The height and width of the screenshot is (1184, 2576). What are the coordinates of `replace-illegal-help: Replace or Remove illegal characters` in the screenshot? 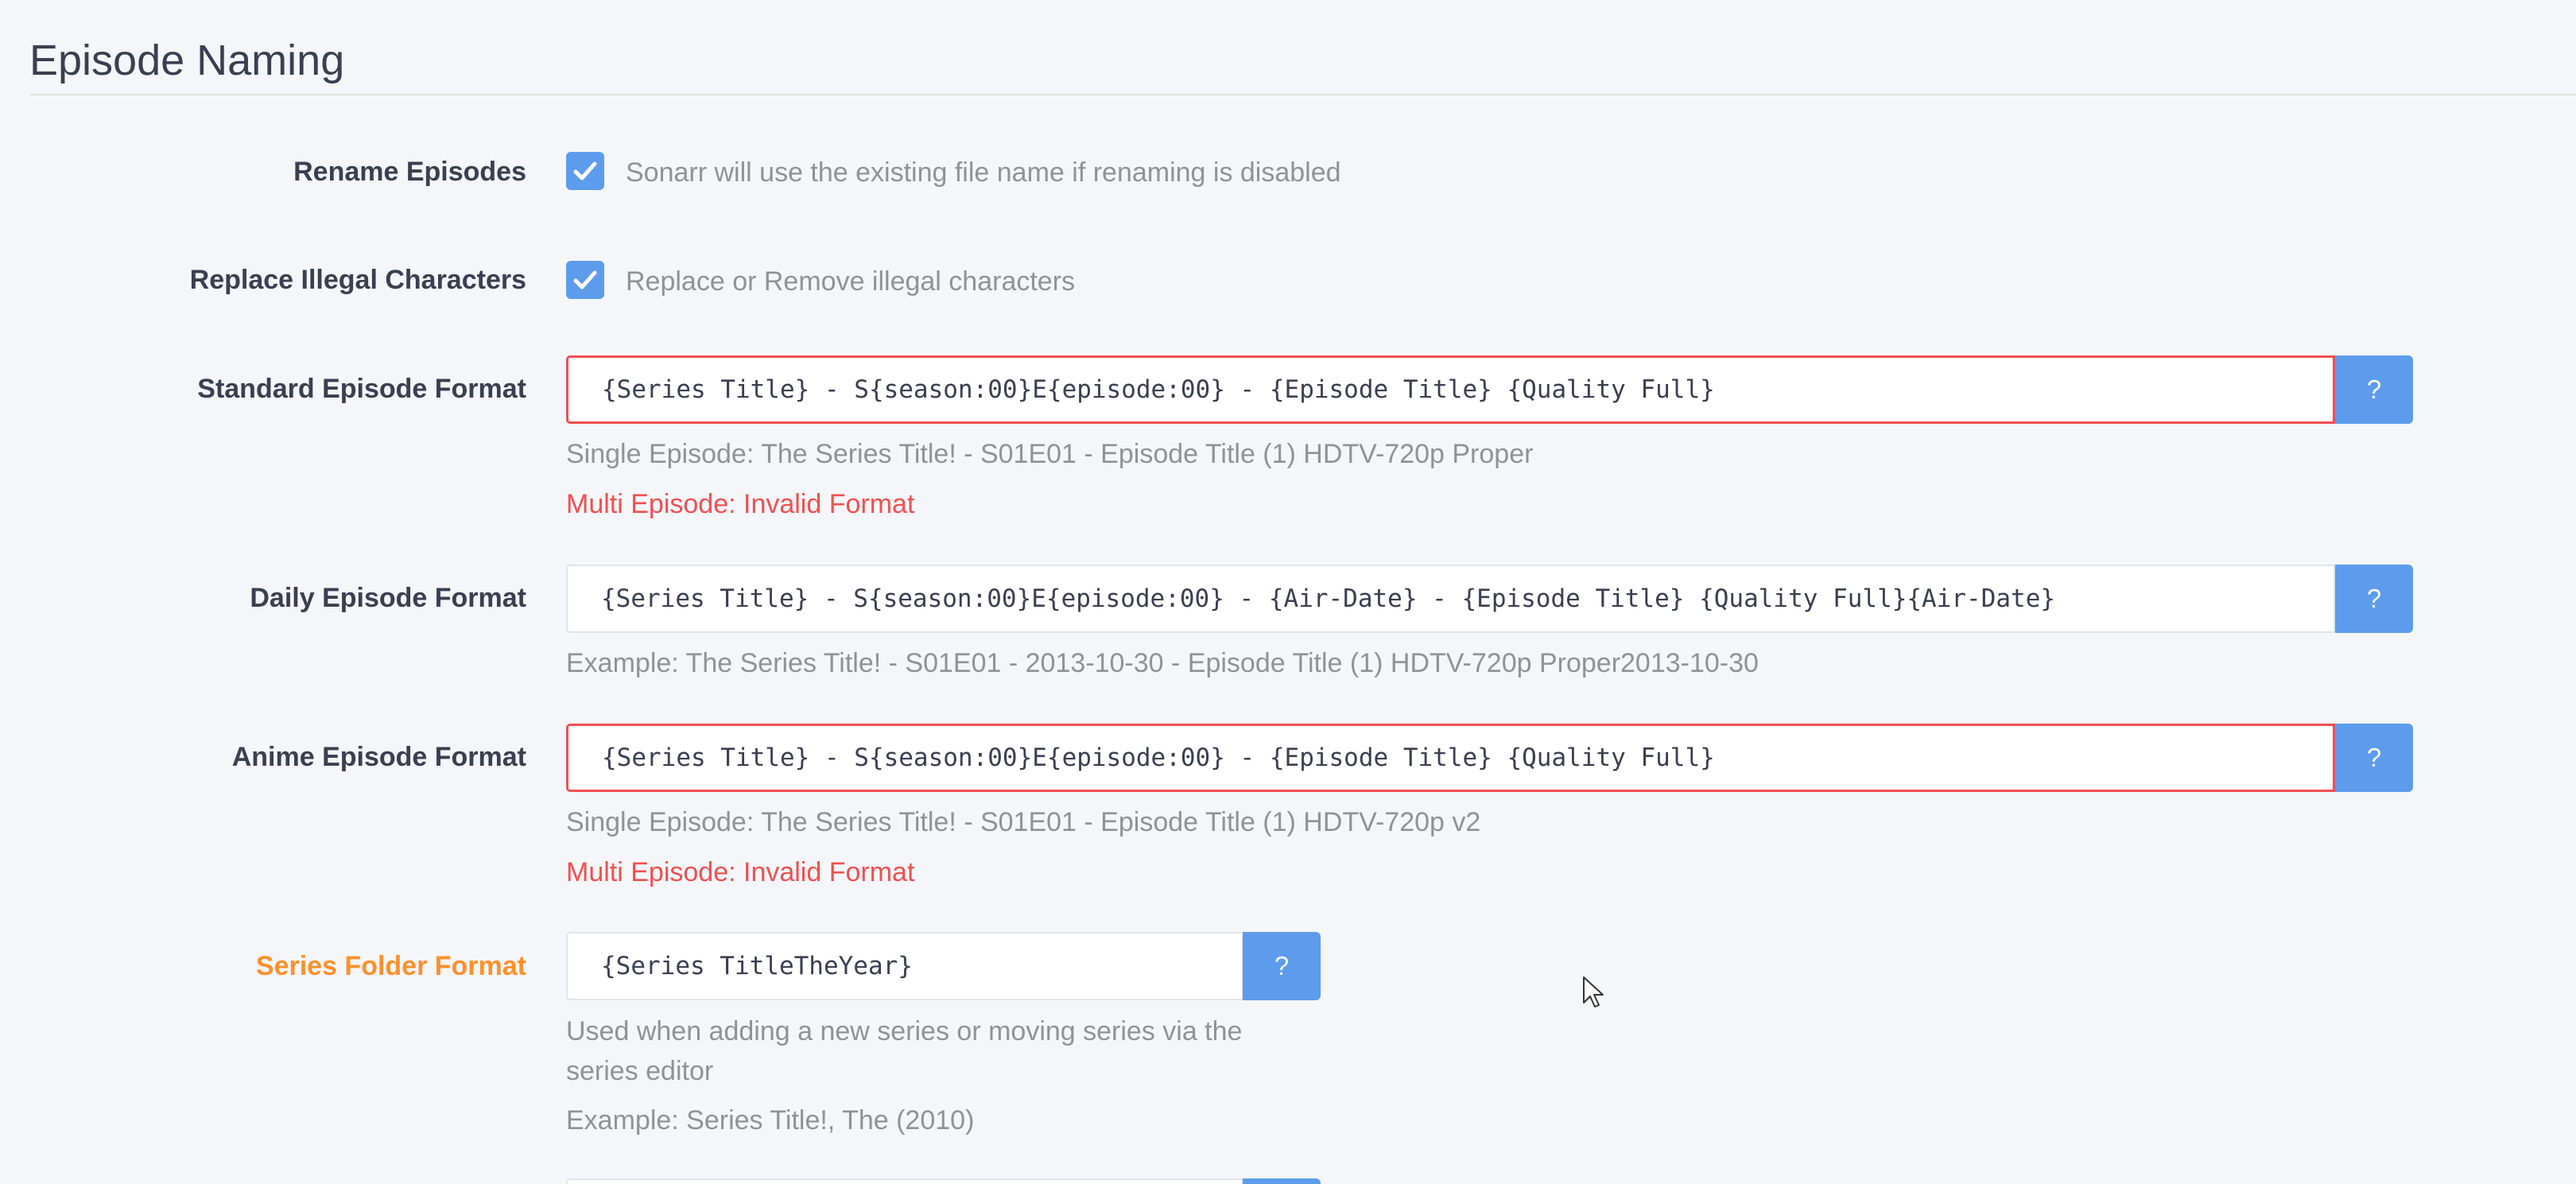 It's located at (851, 281).